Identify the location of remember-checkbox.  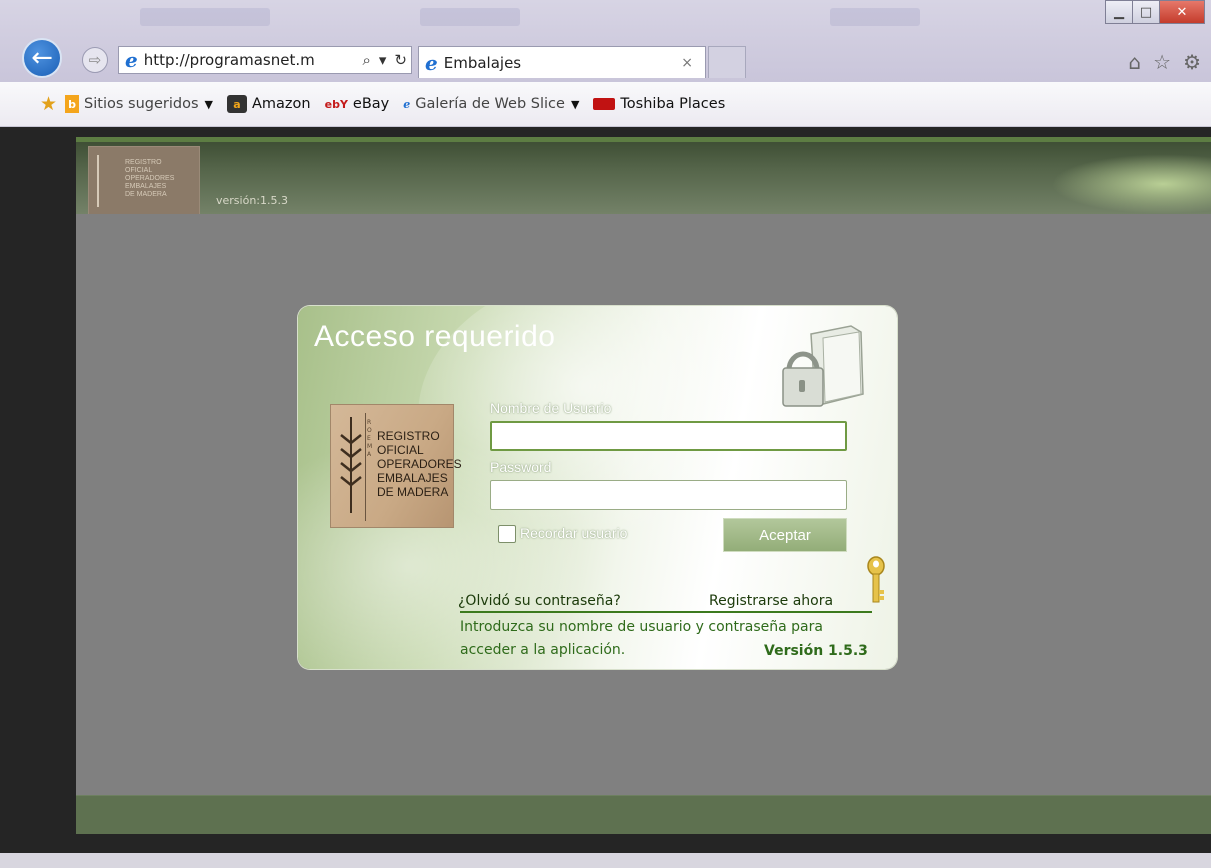
(507, 534).